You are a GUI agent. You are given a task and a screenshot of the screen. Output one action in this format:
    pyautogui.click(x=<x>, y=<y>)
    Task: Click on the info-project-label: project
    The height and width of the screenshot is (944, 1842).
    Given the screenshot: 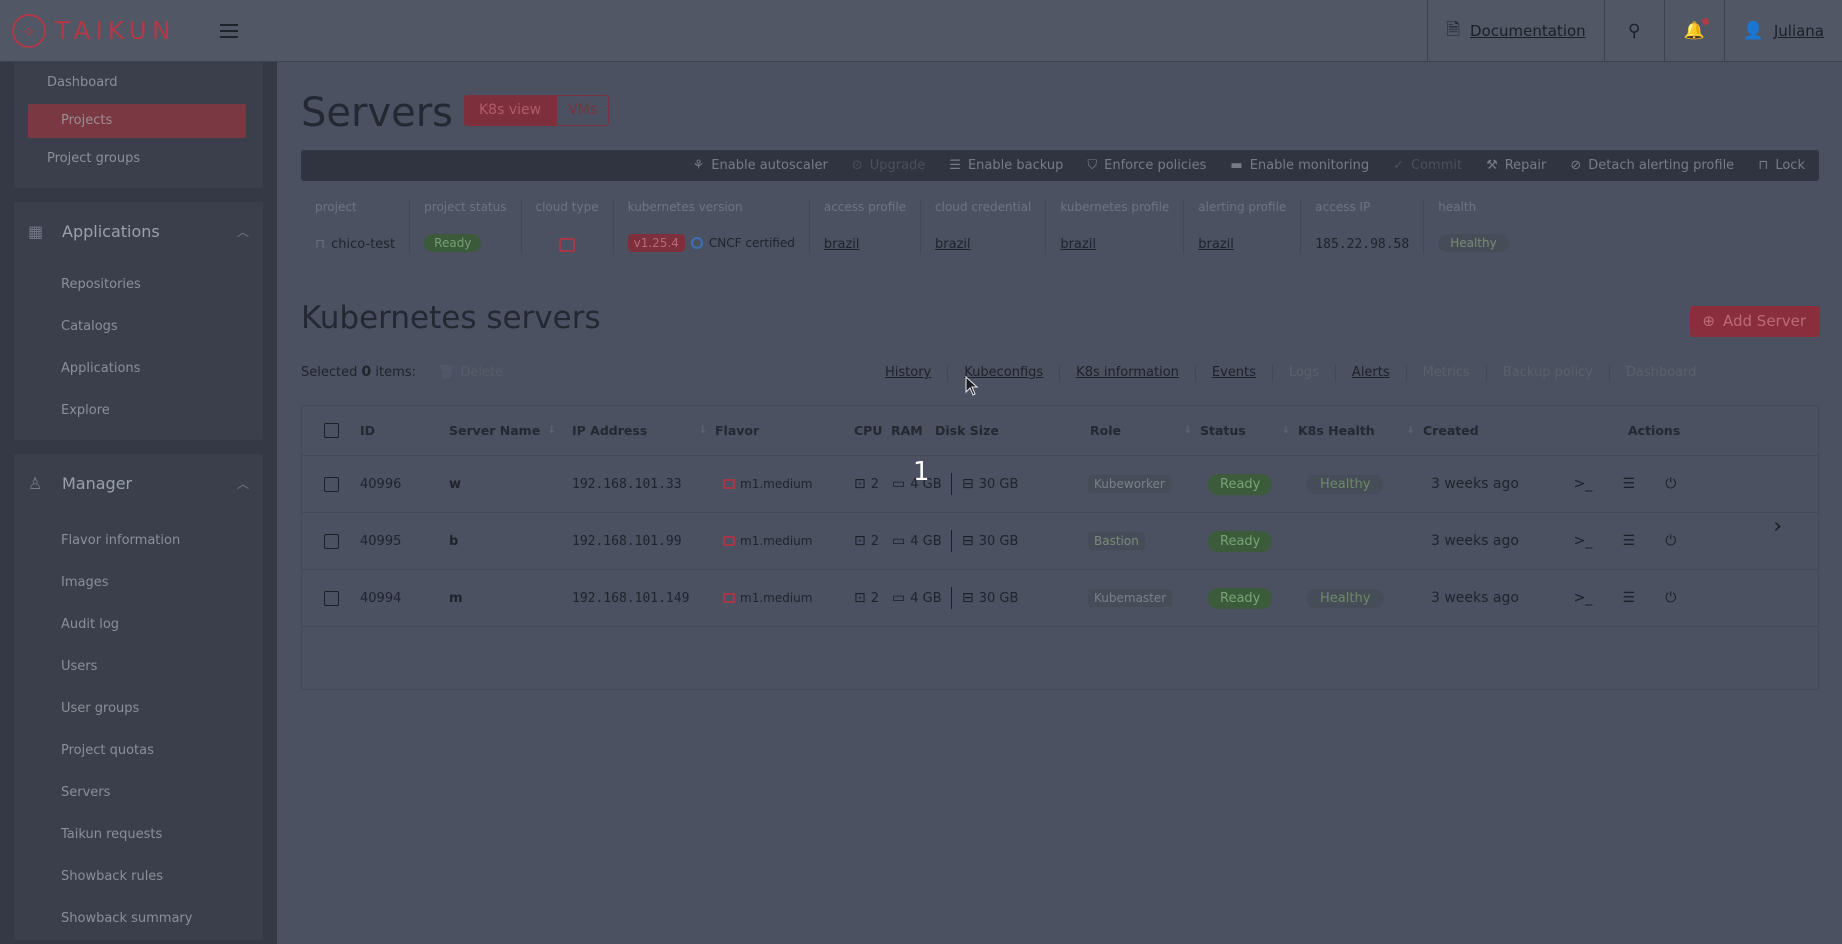 What is the action you would take?
    pyautogui.click(x=336, y=207)
    